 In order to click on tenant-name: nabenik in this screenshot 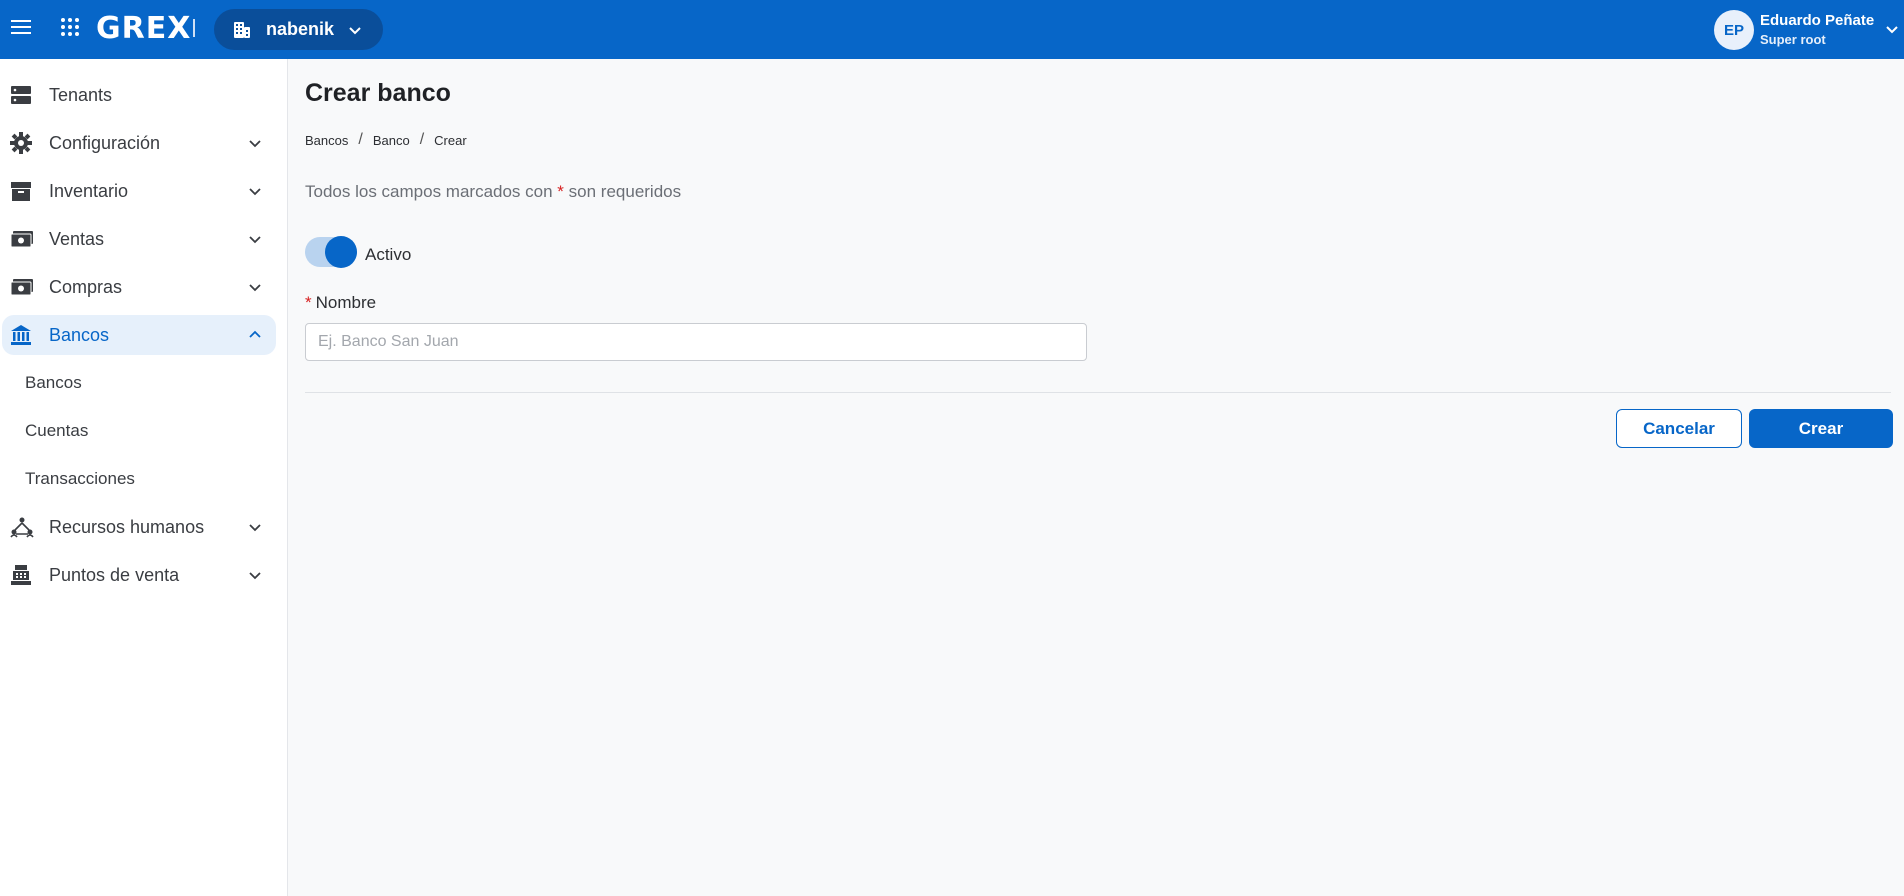, I will do `click(300, 29)`.